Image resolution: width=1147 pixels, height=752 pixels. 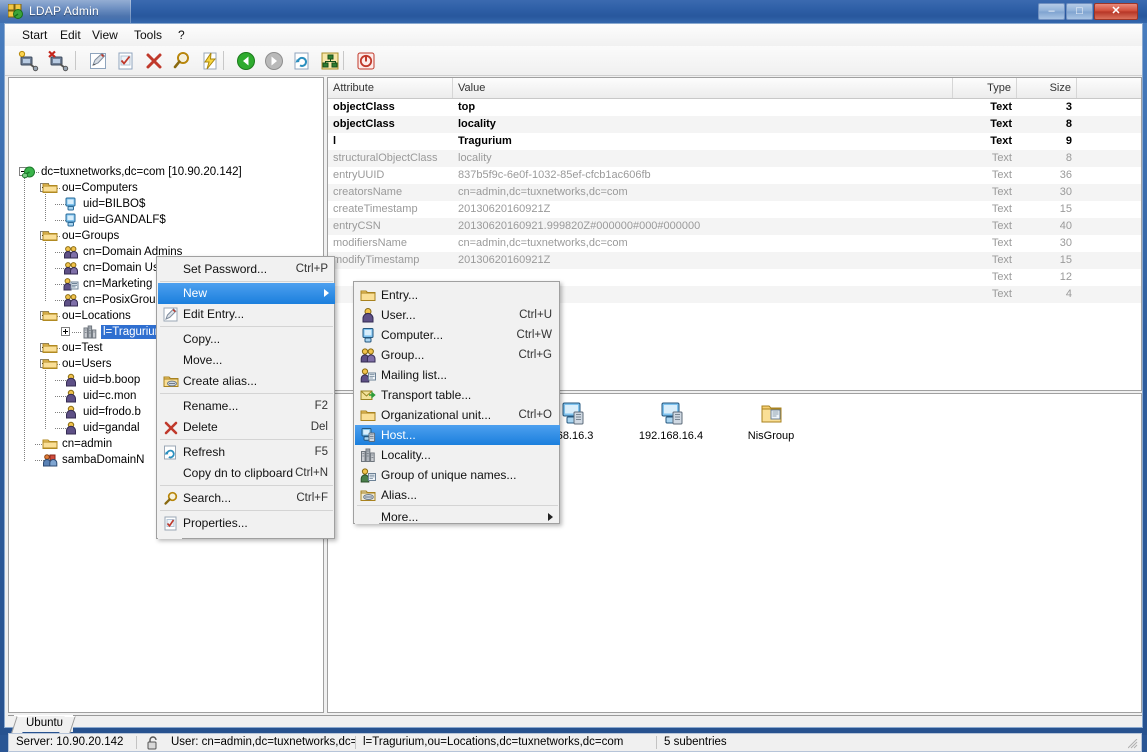 I want to click on status-server: Server: 10.90.20.142, so click(x=70, y=742).